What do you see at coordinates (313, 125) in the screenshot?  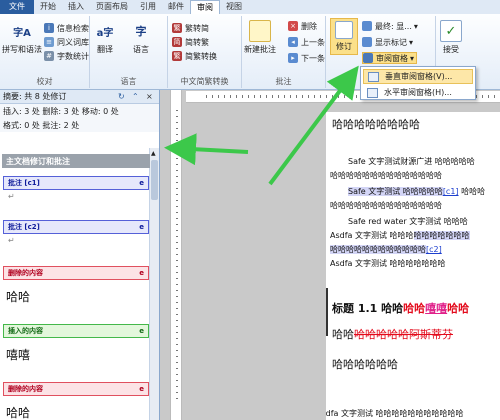 I see `arrow-to-menu` at bounding box center [313, 125].